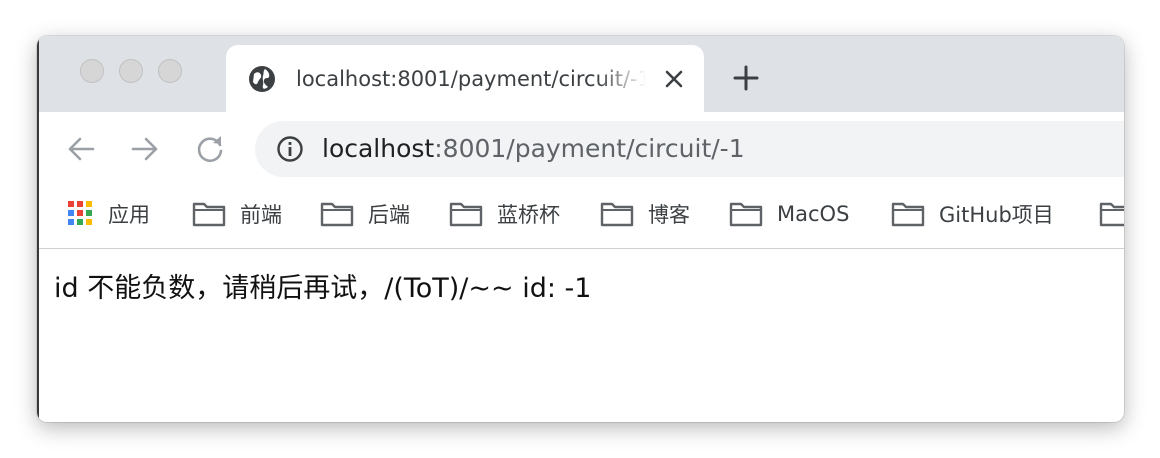  I want to click on bookmarks-bar: 应用 前端 后端 蓝桥杯 博客 MacOS GitHub项目, so click(580, 218).